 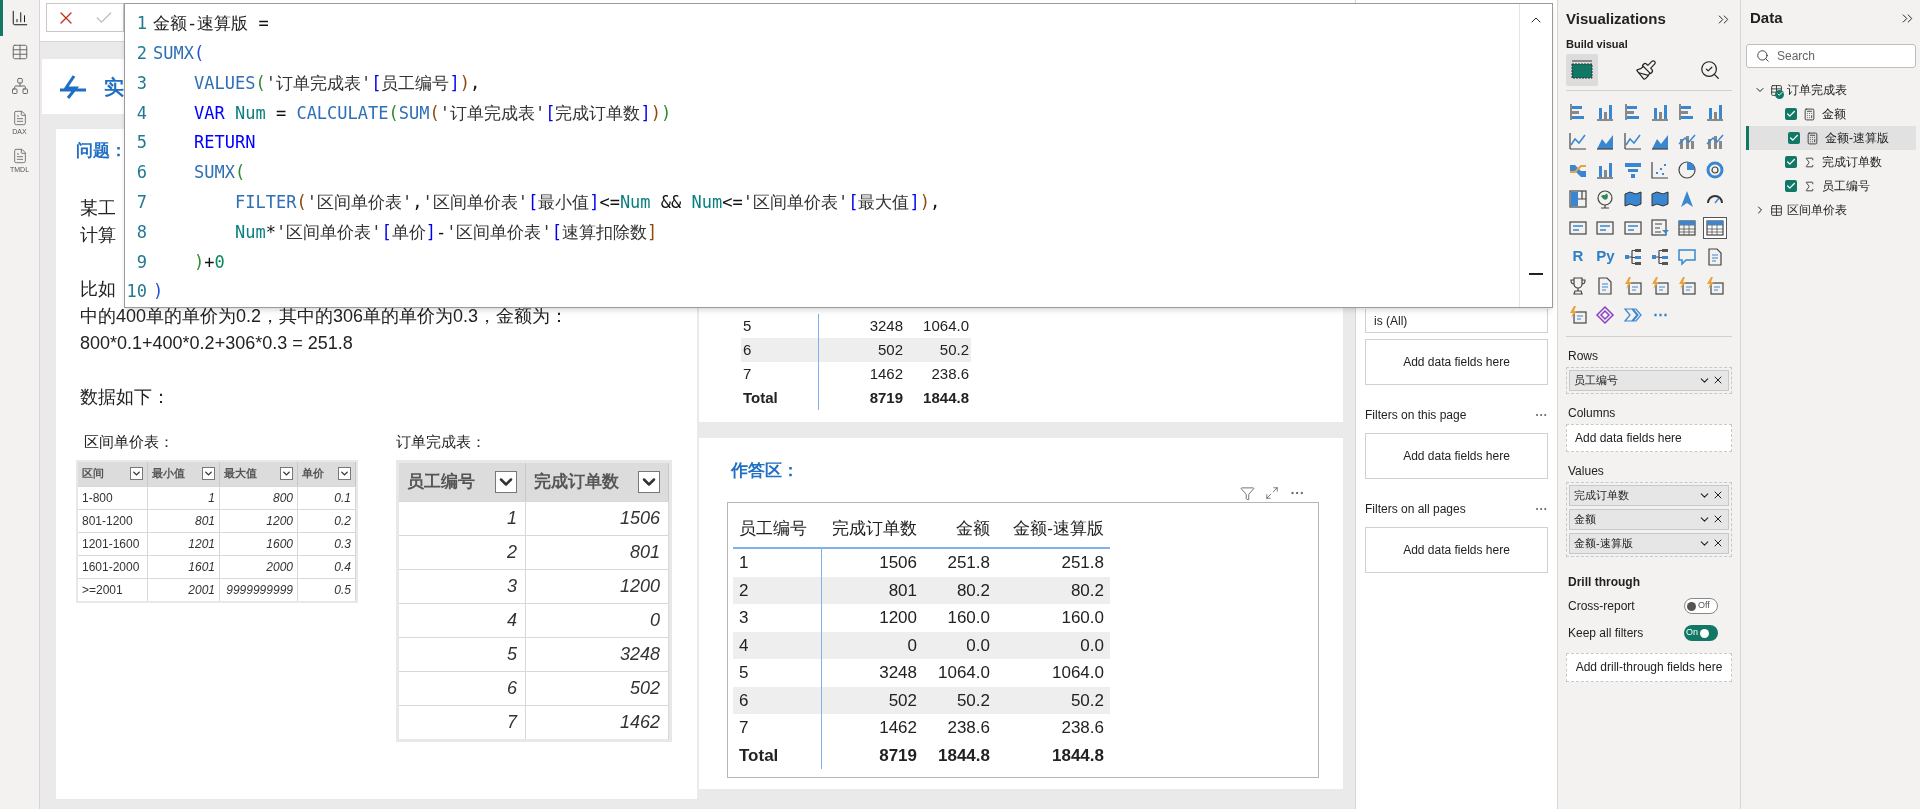 I want to click on field-chip: 金额, so click(x=1649, y=519).